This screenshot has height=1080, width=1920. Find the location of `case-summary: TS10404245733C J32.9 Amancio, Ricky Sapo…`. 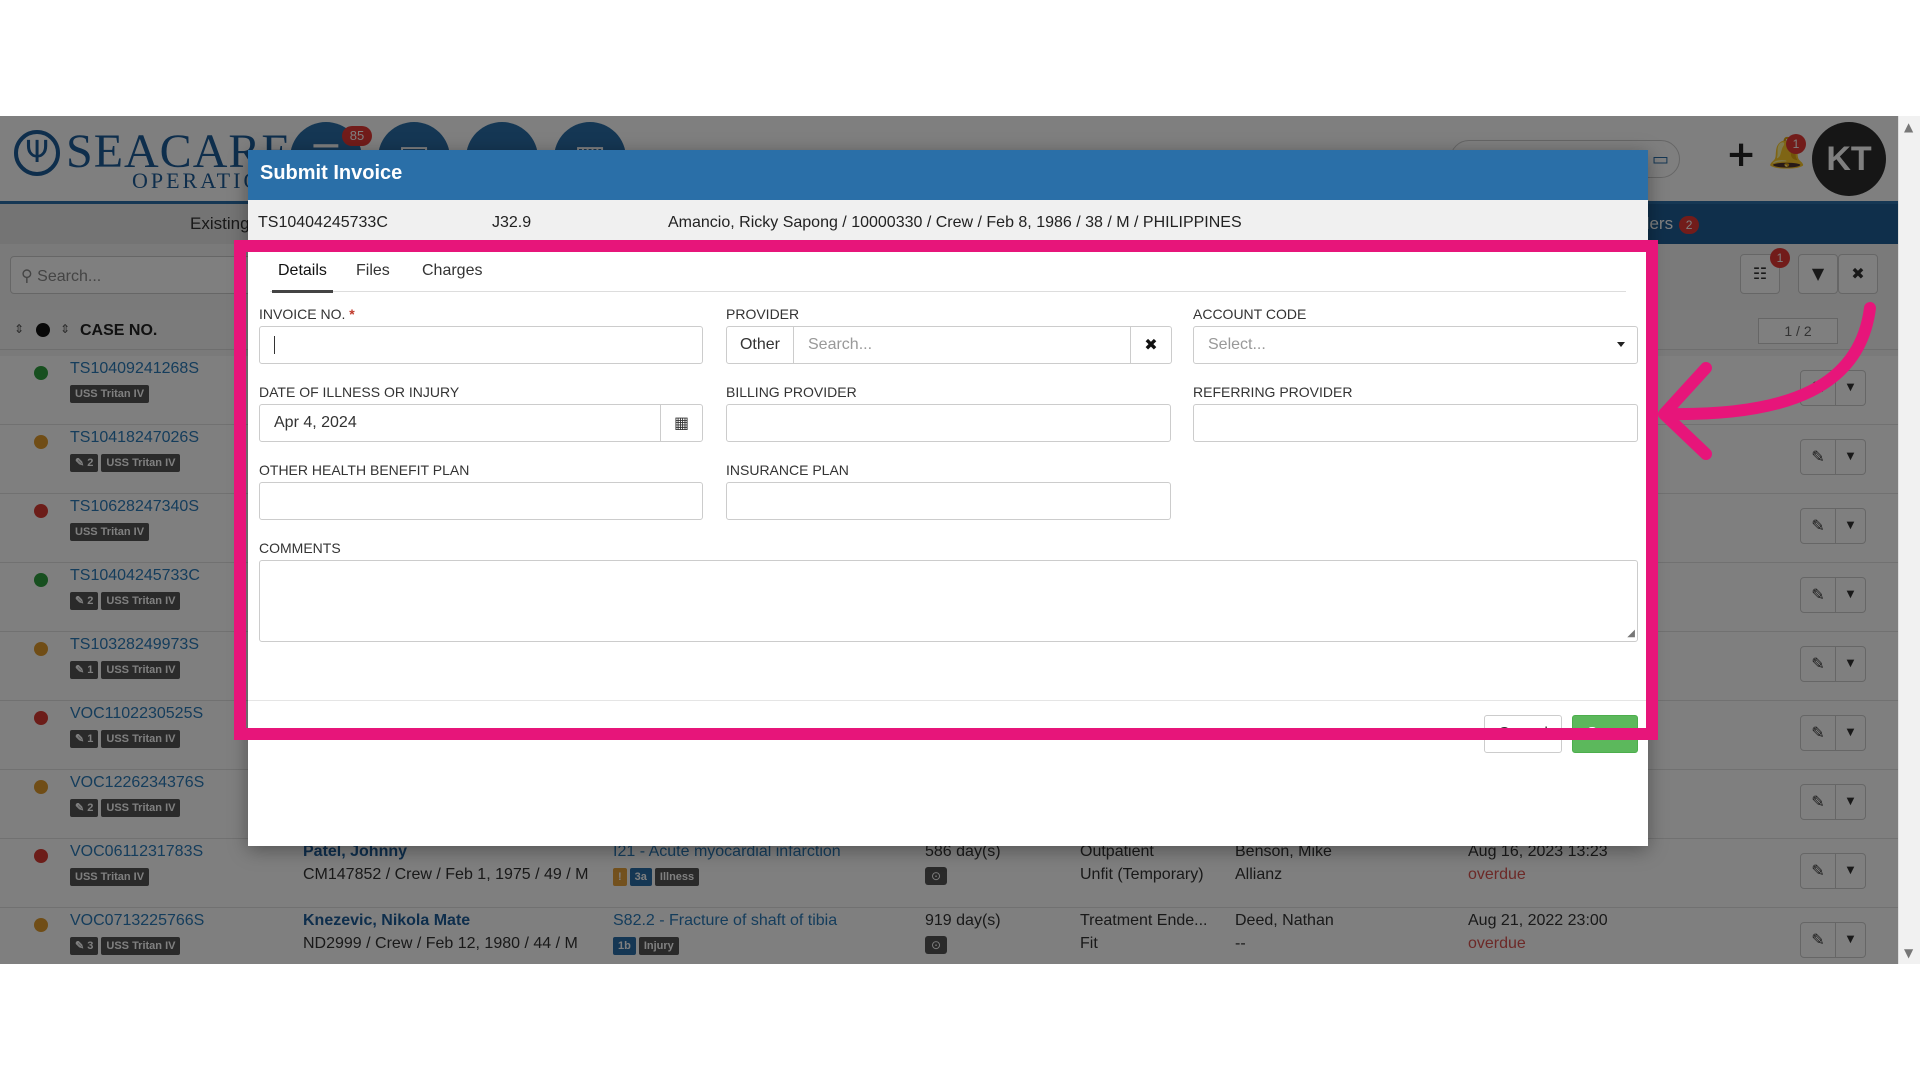

case-summary: TS10404245733C J32.9 Amancio, Ricky Sapo… is located at coordinates (948, 222).